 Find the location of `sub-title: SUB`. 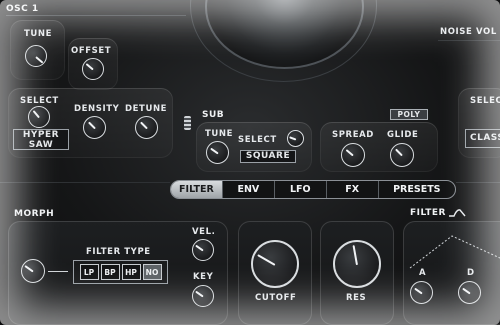

sub-title: SUB is located at coordinates (213, 115).